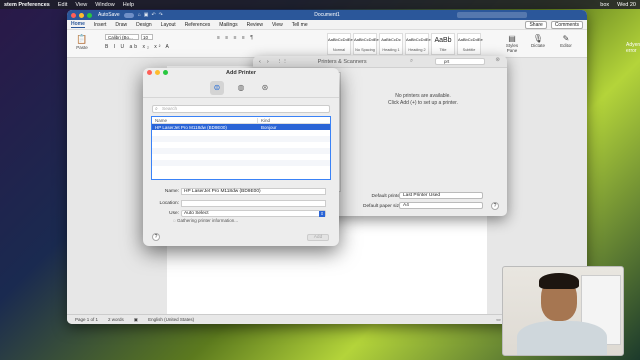 This screenshot has height=360, width=640. Describe the element at coordinates (174, 213) in the screenshot. I see `use-label: Use:` at that location.